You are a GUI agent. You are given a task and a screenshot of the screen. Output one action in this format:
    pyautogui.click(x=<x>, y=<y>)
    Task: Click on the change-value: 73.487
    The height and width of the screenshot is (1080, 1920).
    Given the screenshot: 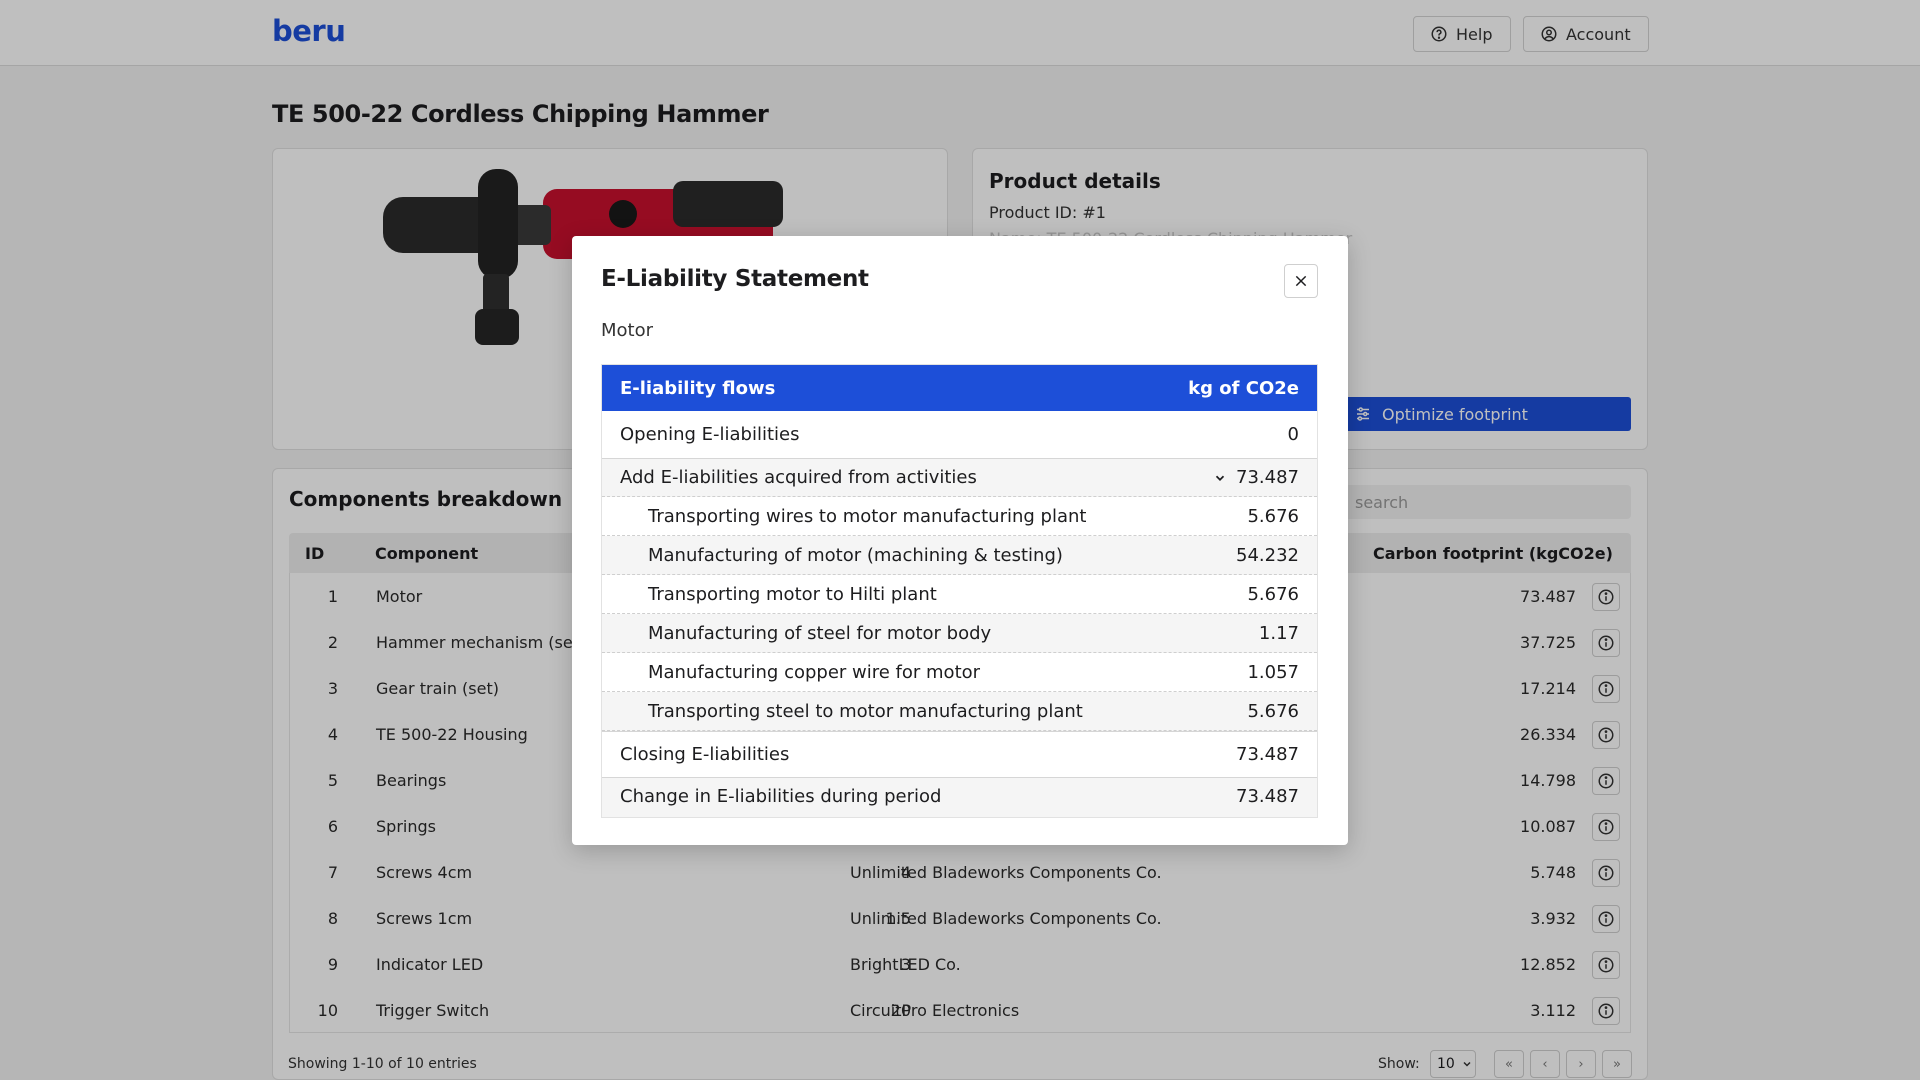 What is the action you would take?
    pyautogui.click(x=1267, y=796)
    